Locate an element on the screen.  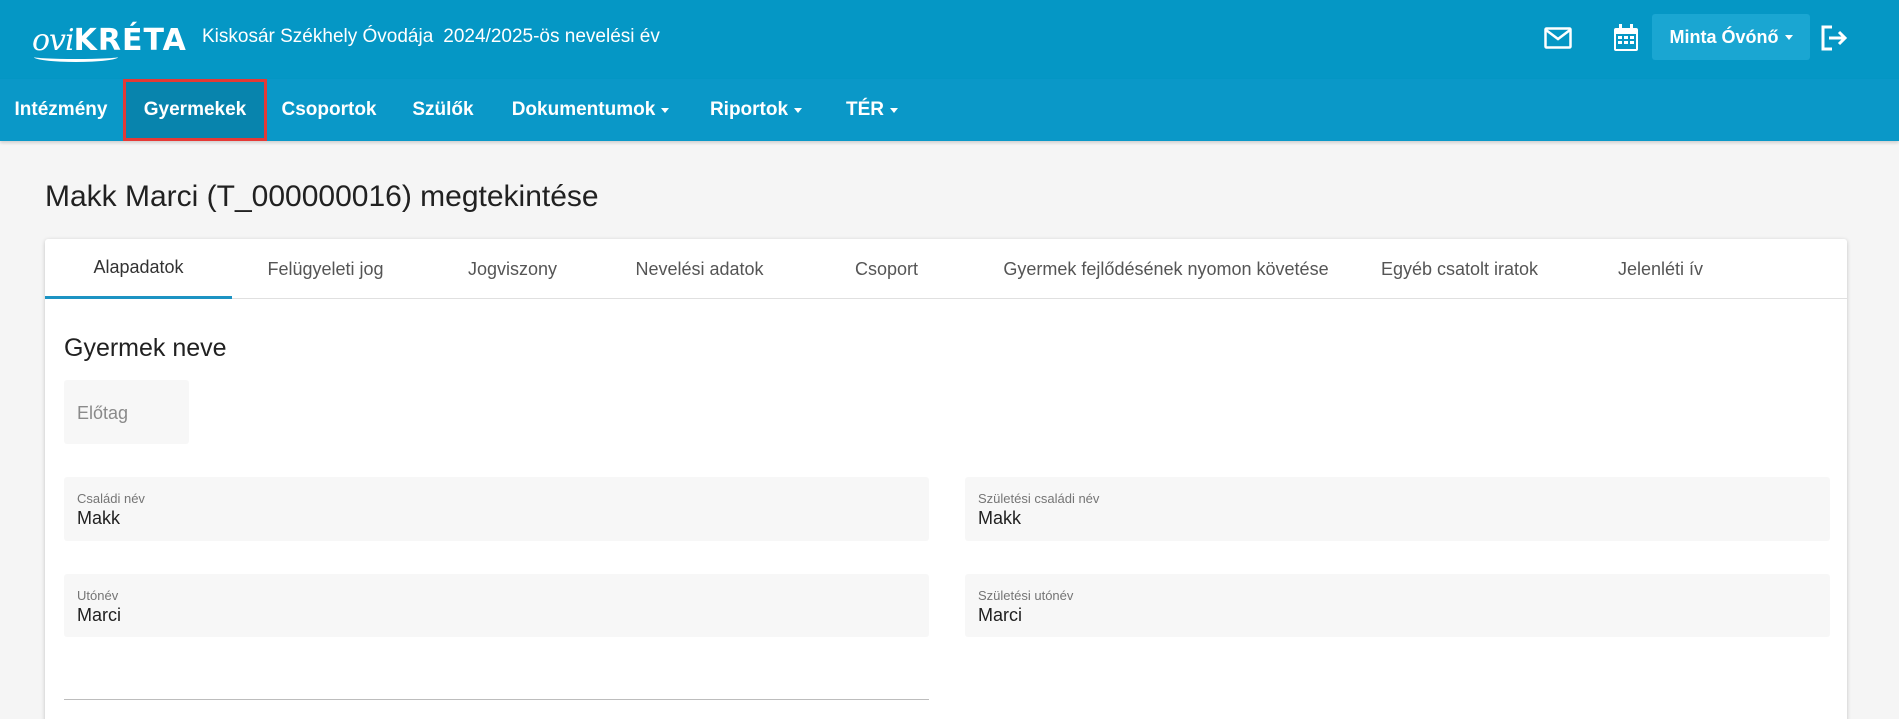
nav-label: Riportok is located at coordinates (749, 109).